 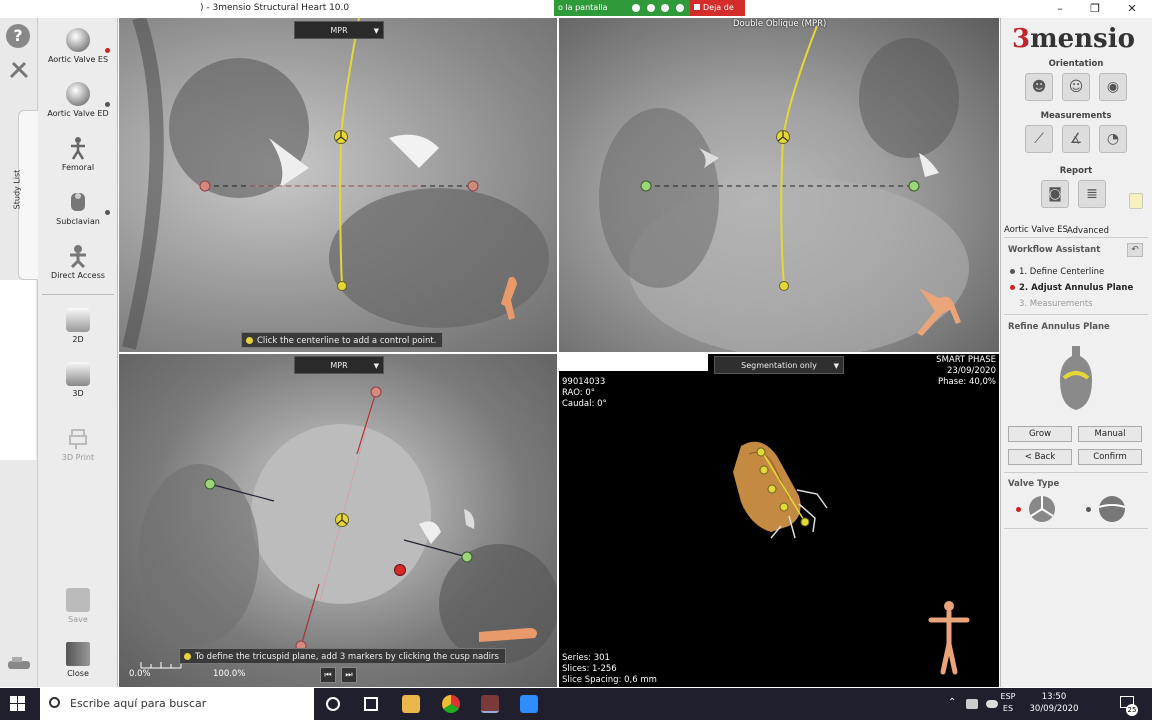 What do you see at coordinates (376, 392) in the screenshot?
I see `rotation-handle-top` at bounding box center [376, 392].